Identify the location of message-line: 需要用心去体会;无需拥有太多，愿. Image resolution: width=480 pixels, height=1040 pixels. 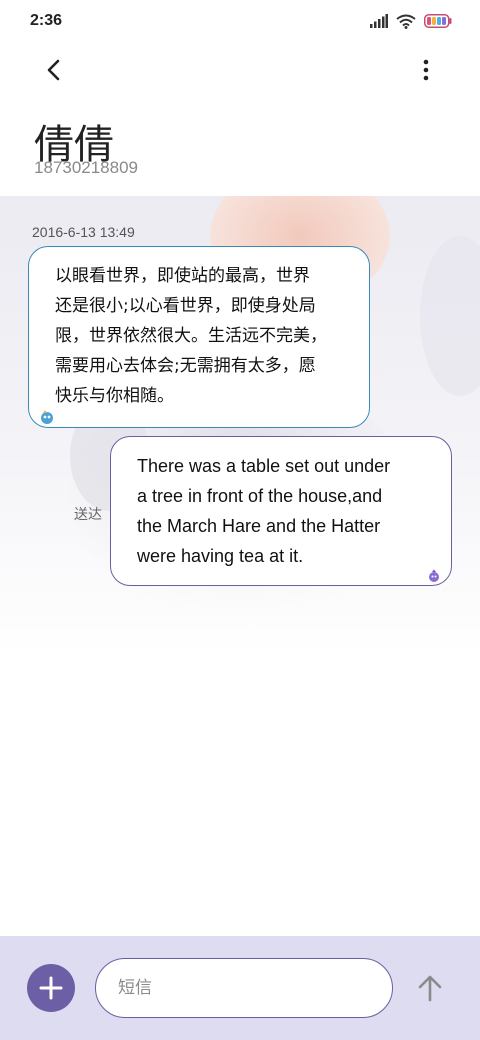
(185, 366).